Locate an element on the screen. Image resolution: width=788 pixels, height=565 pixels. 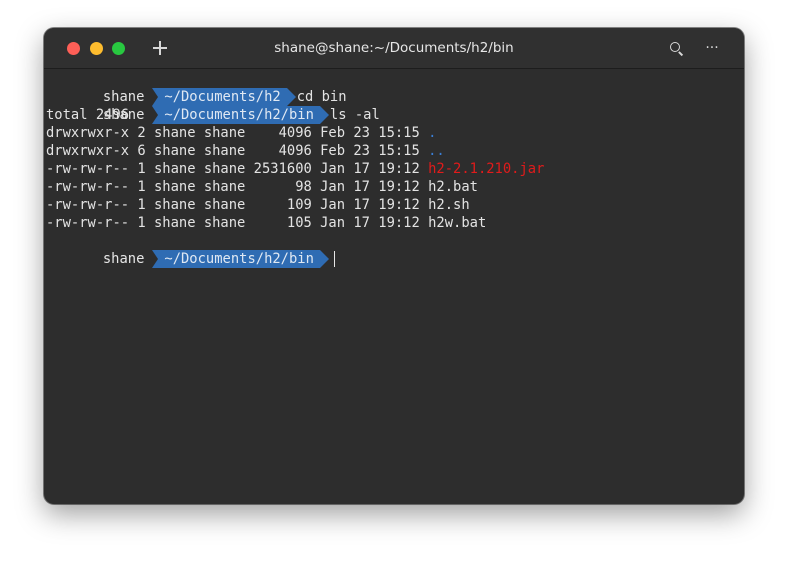
file-name: . is located at coordinates (432, 133).